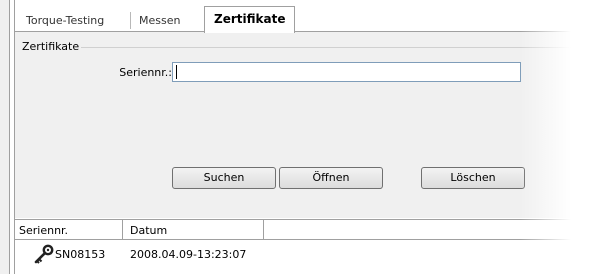 The image size is (593, 274). I want to click on serial-number-input, so click(346, 72).